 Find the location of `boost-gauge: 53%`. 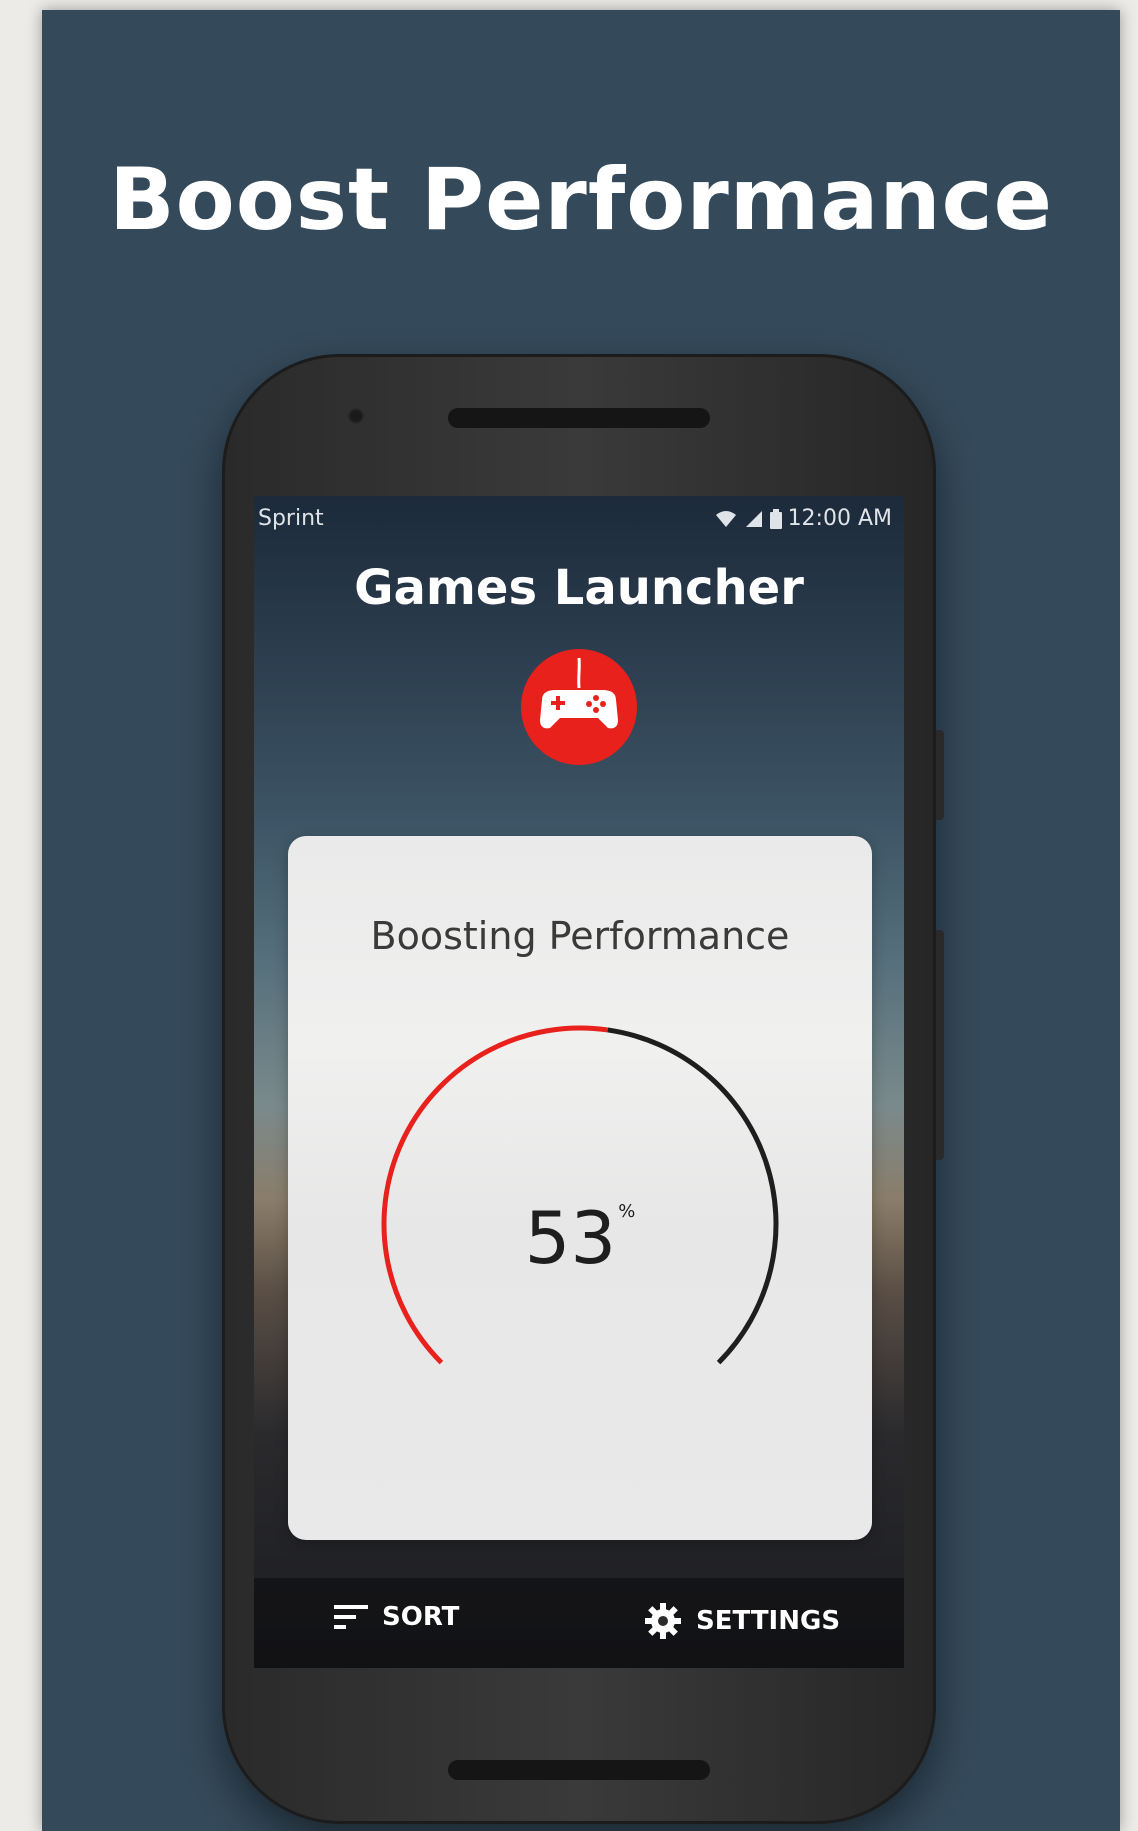

boost-gauge: 53% is located at coordinates (580, 1224).